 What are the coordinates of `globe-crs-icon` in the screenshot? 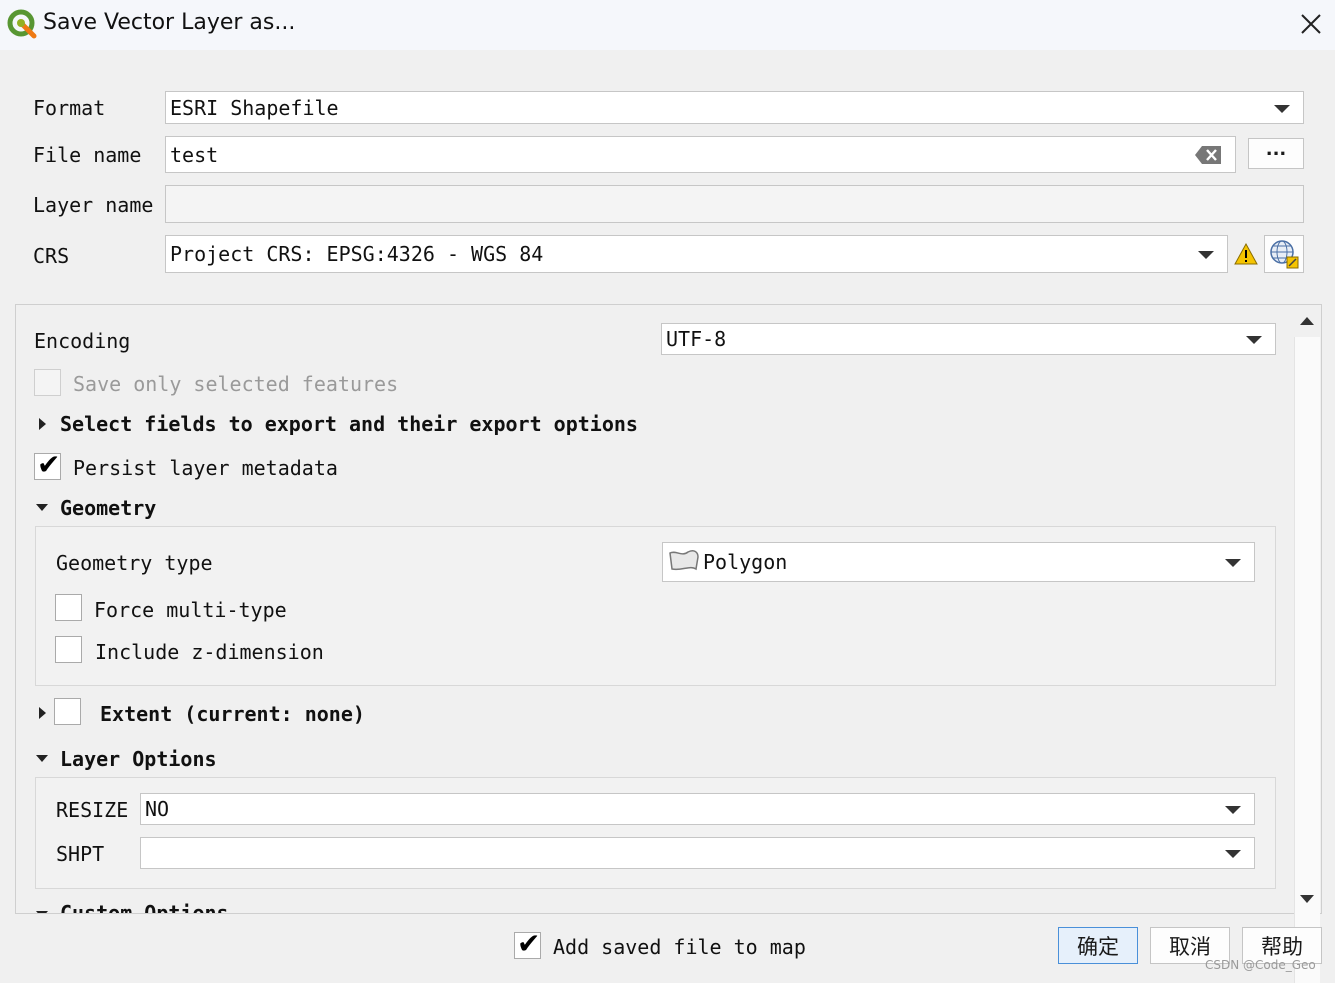 It's located at (1284, 254).